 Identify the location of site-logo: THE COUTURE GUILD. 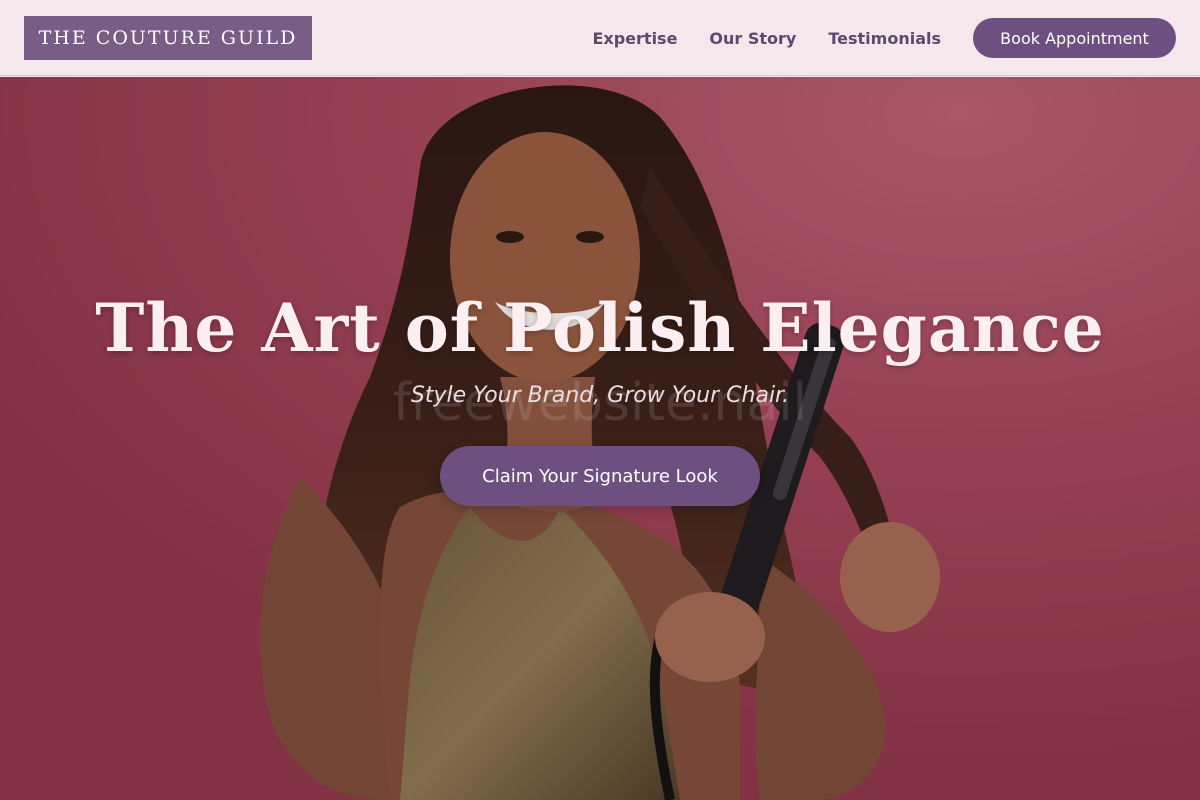
(168, 38).